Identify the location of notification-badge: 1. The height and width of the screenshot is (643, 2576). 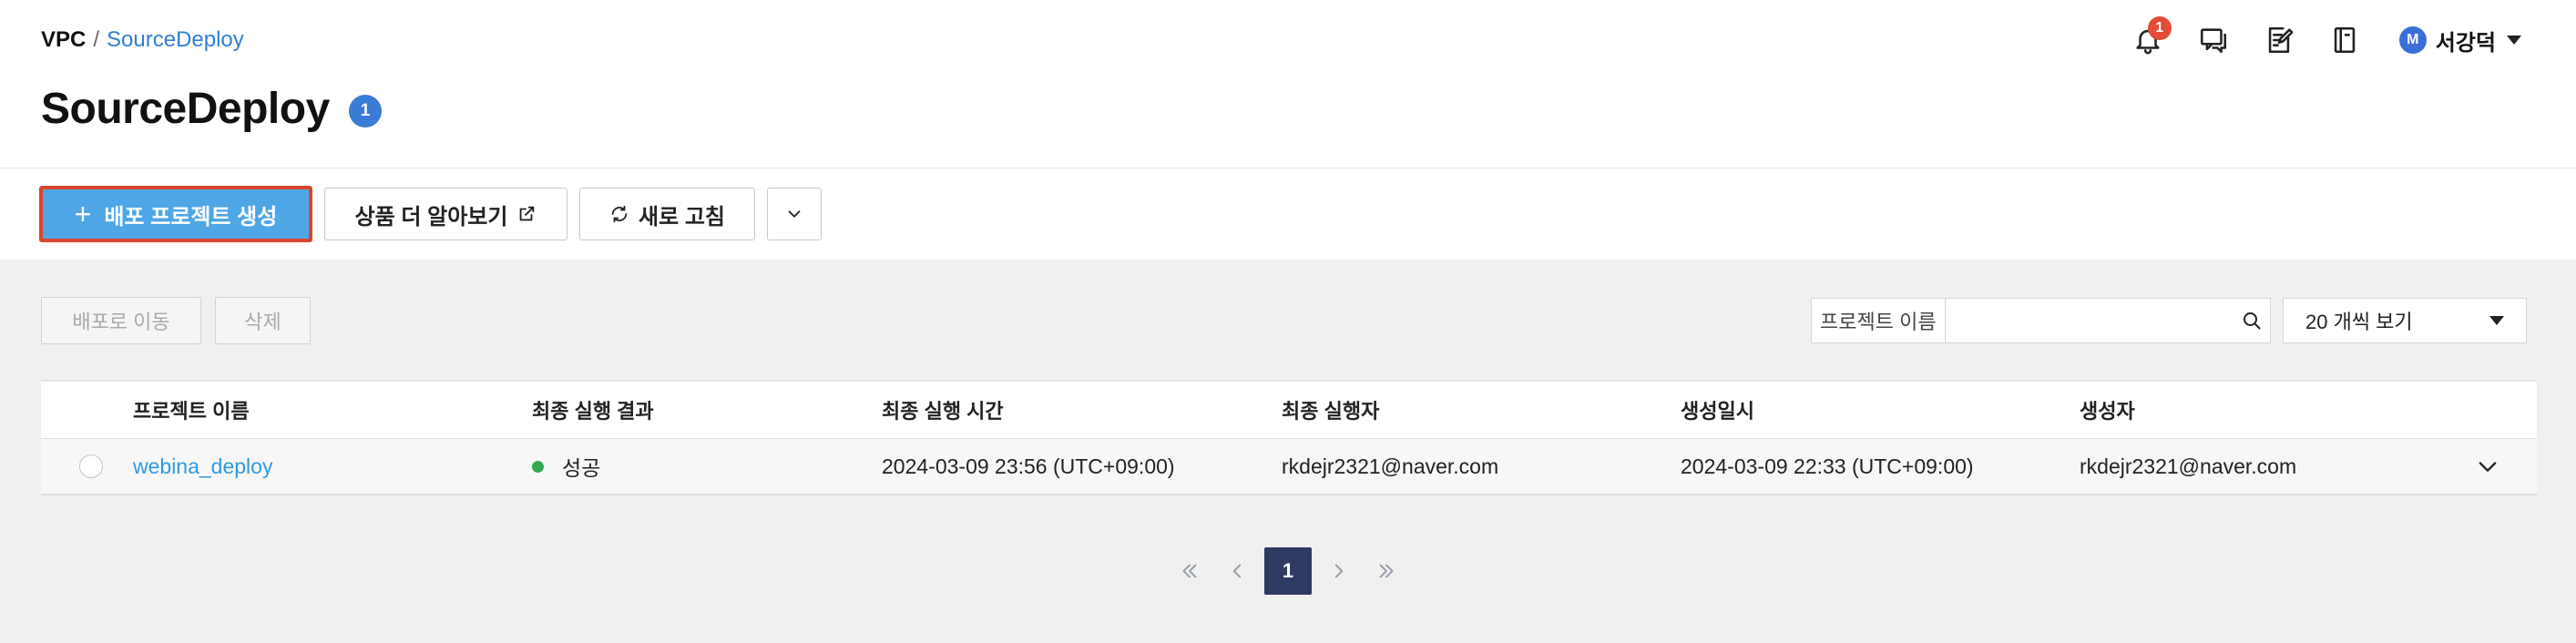
(2159, 28).